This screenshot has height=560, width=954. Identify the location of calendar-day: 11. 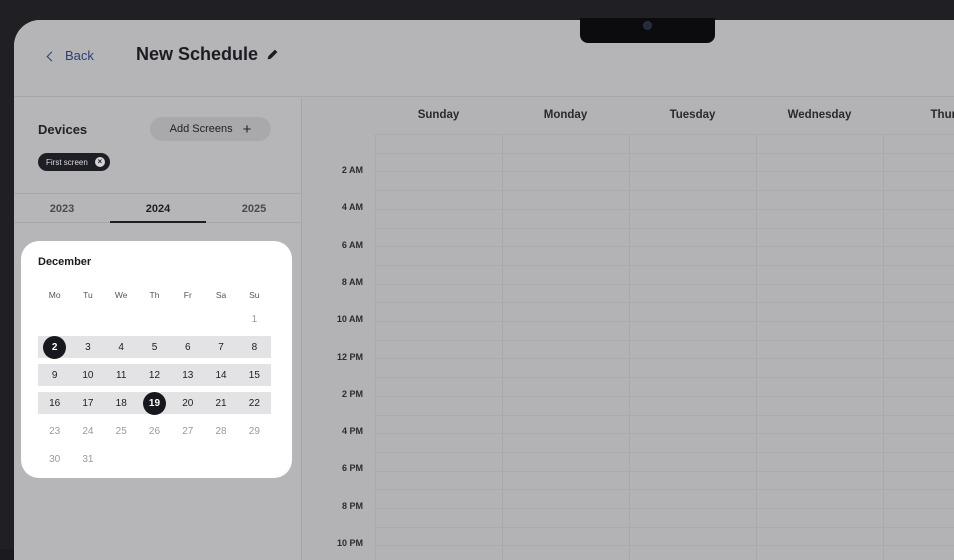
(121, 375).